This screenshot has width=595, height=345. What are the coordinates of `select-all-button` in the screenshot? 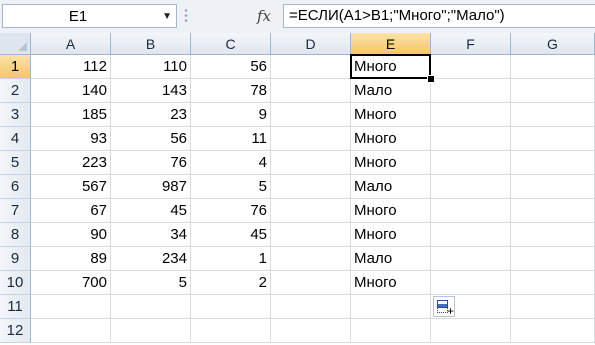 It's located at (15, 44).